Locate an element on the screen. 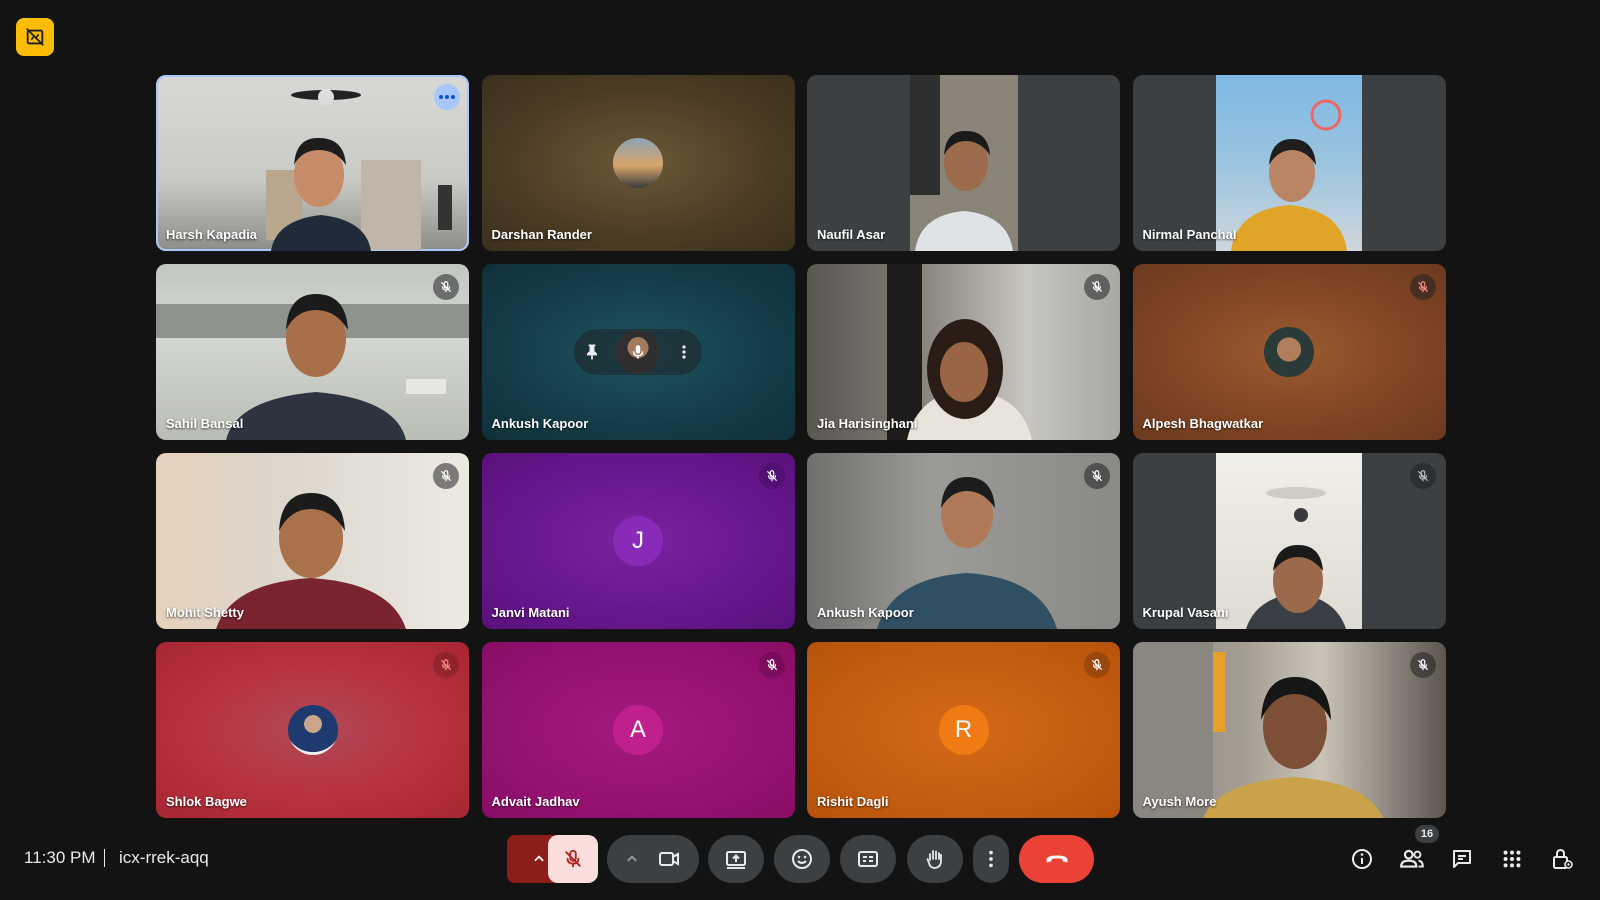 The width and height of the screenshot is (1600, 900). participant-name: Sahil Bansal is located at coordinates (205, 423).